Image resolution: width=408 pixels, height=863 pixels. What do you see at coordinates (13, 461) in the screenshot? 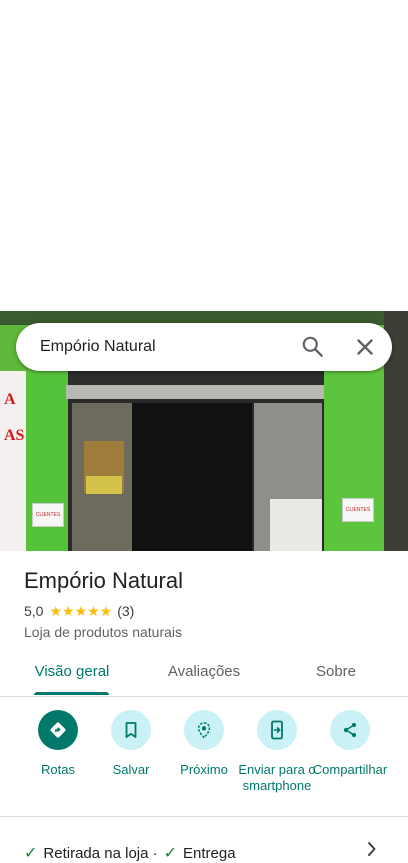
I see `photo-left-wall: A AS` at bounding box center [13, 461].